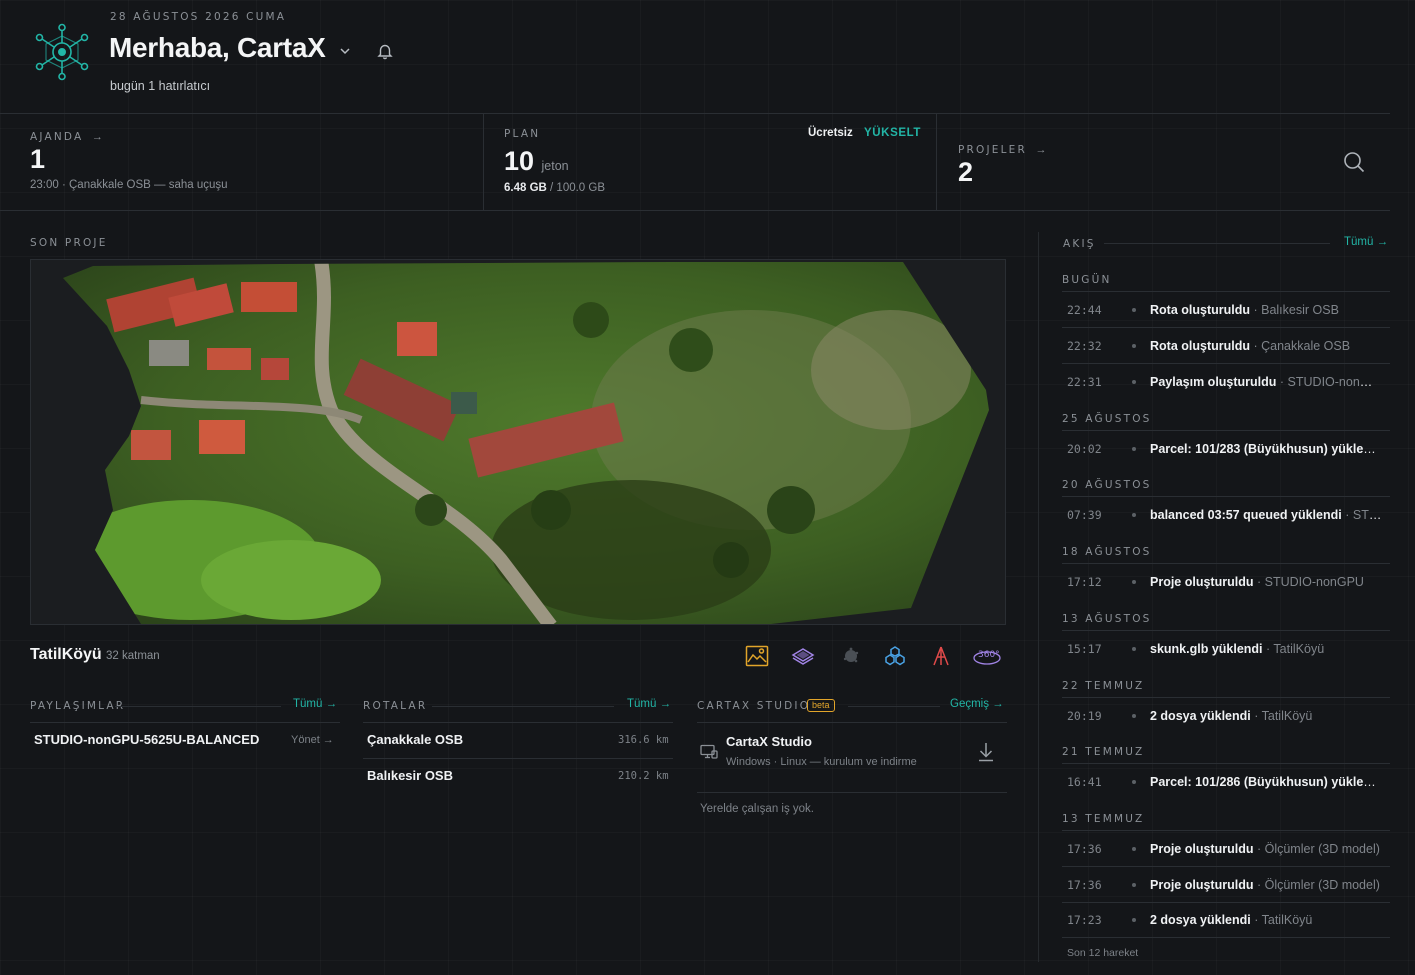 This screenshot has height=975, width=1415. Describe the element at coordinates (966, 172) in the screenshot. I see `projects-count: 2` at that location.